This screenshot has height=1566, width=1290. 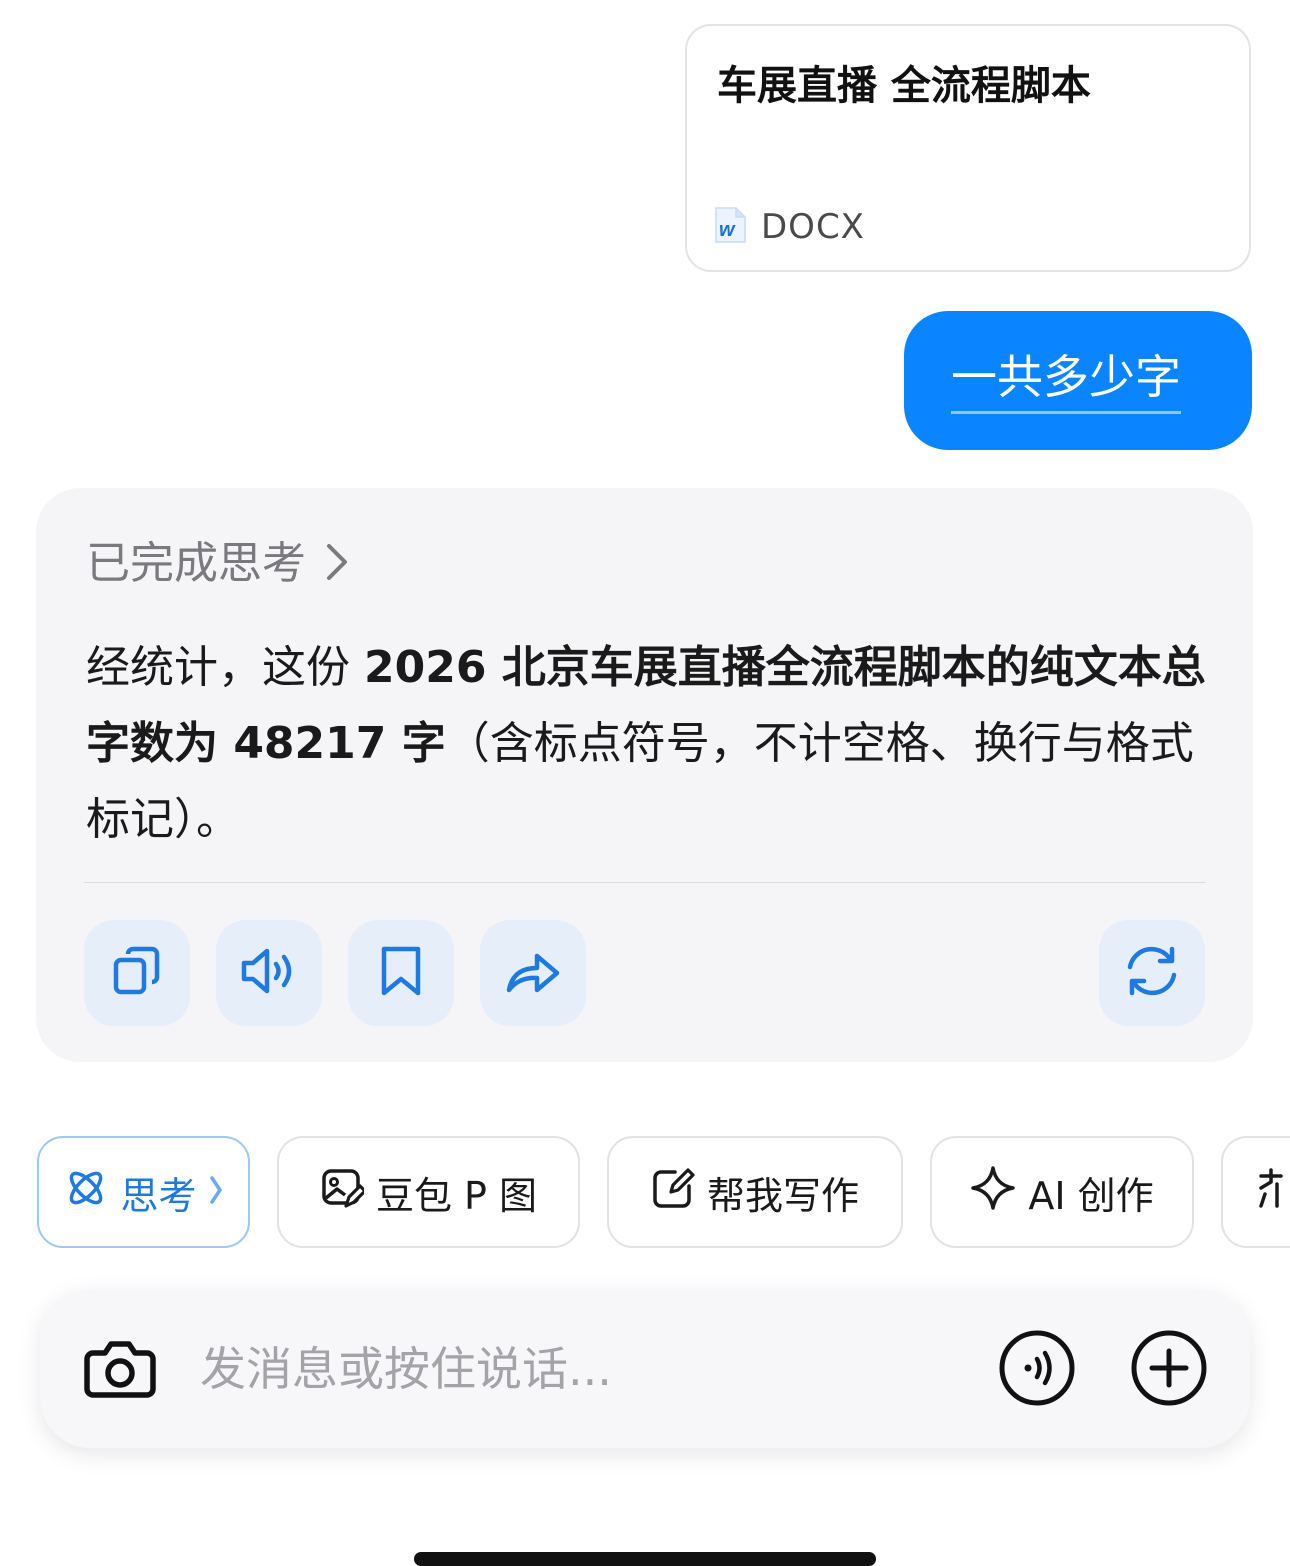 I want to click on camera-icon, so click(x=120, y=1370).